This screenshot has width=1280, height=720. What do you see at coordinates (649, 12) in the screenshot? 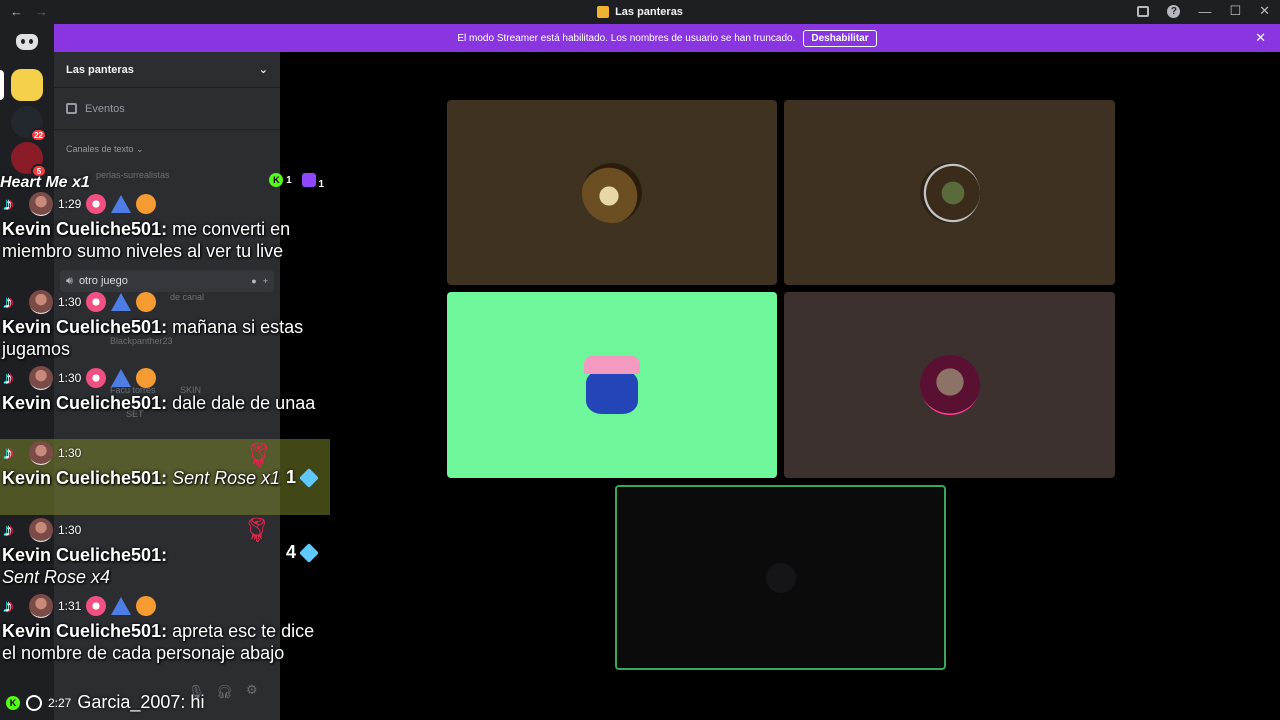
I see `window-title-text: Las panteras` at bounding box center [649, 12].